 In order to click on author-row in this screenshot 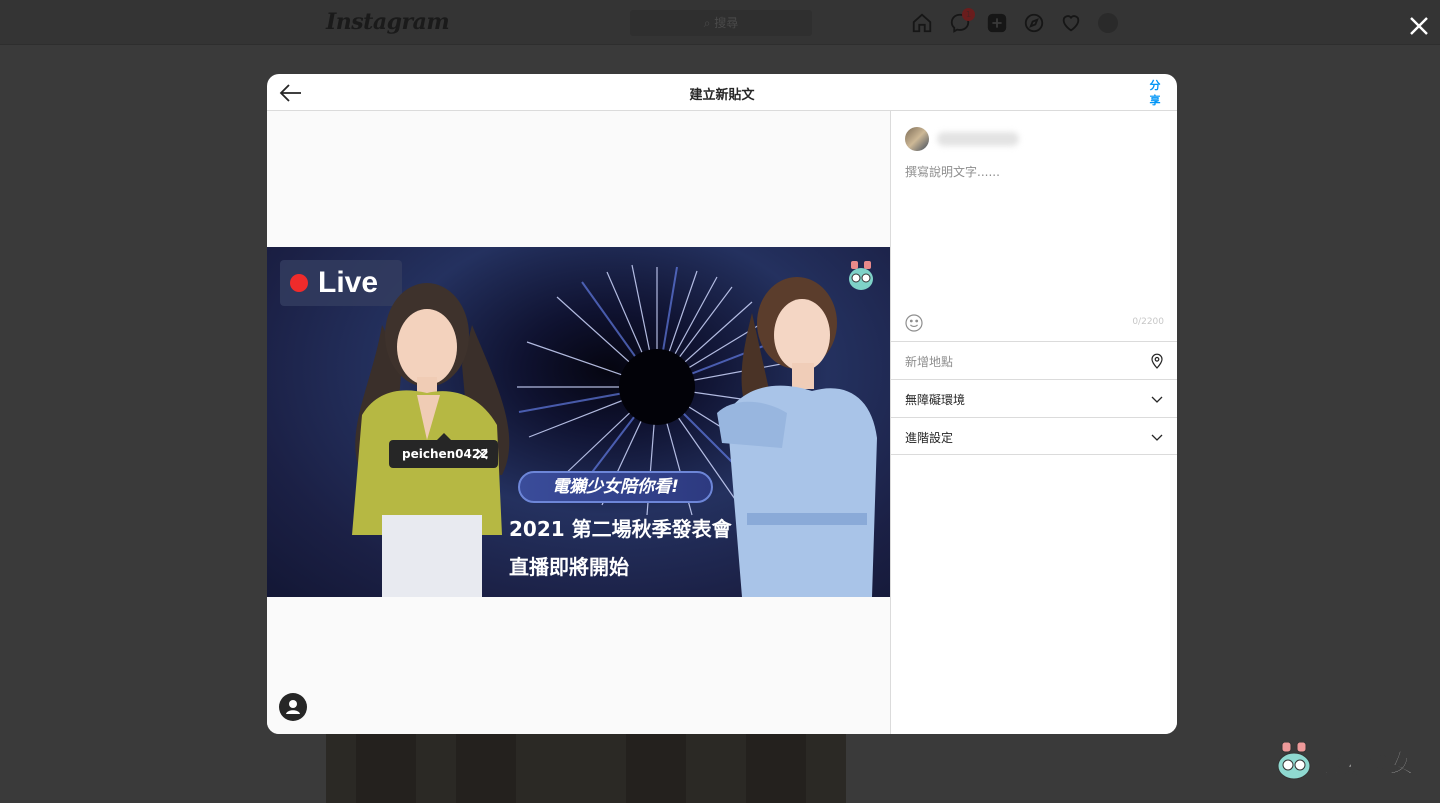, I will do `click(1035, 139)`.